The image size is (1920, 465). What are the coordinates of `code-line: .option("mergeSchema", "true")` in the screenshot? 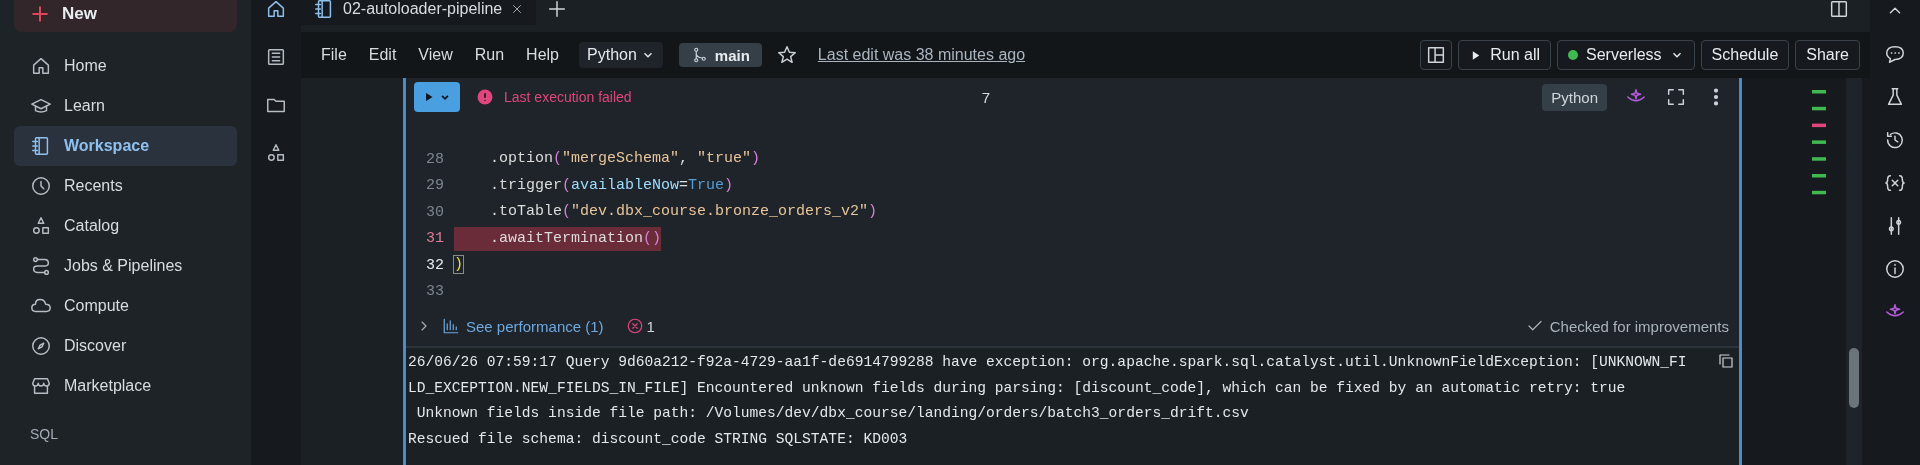 It's located at (625, 159).